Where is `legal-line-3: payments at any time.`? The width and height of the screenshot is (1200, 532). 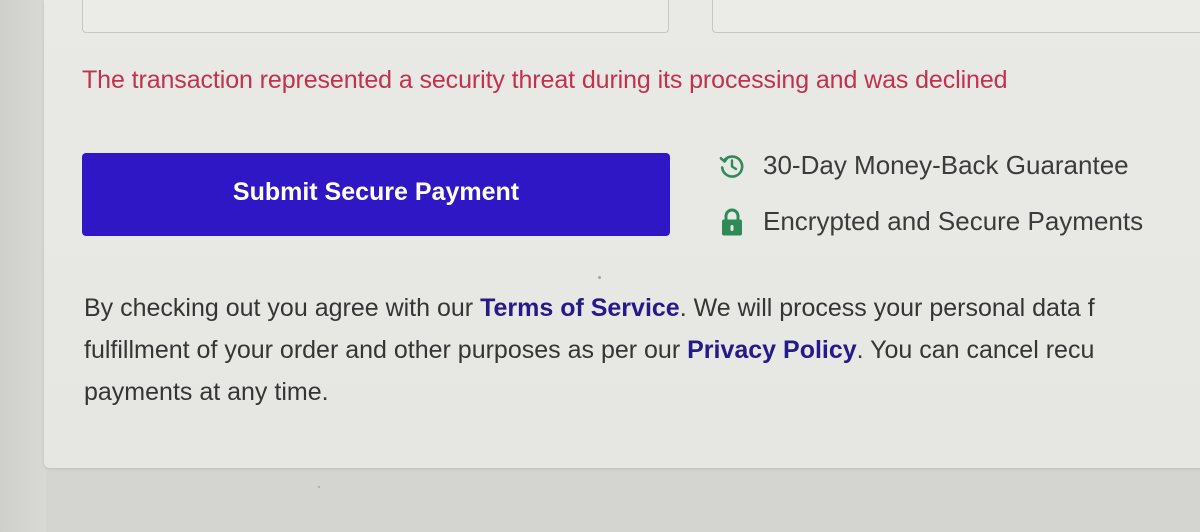 legal-line-3: payments at any time. is located at coordinates (206, 392).